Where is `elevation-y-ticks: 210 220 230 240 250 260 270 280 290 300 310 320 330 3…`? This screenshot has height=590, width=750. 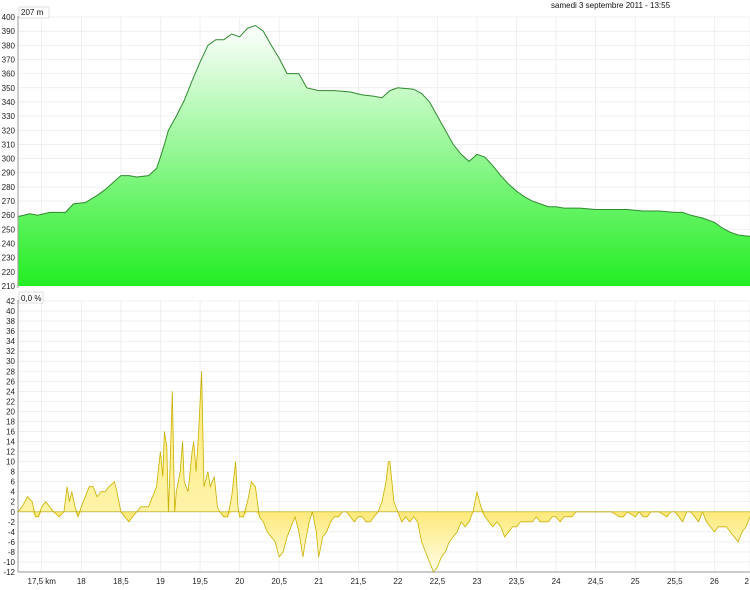 elevation-y-ticks: 210 220 230 240 250 260 270 280 290 300 310 320 330 3… is located at coordinates (9, 152).